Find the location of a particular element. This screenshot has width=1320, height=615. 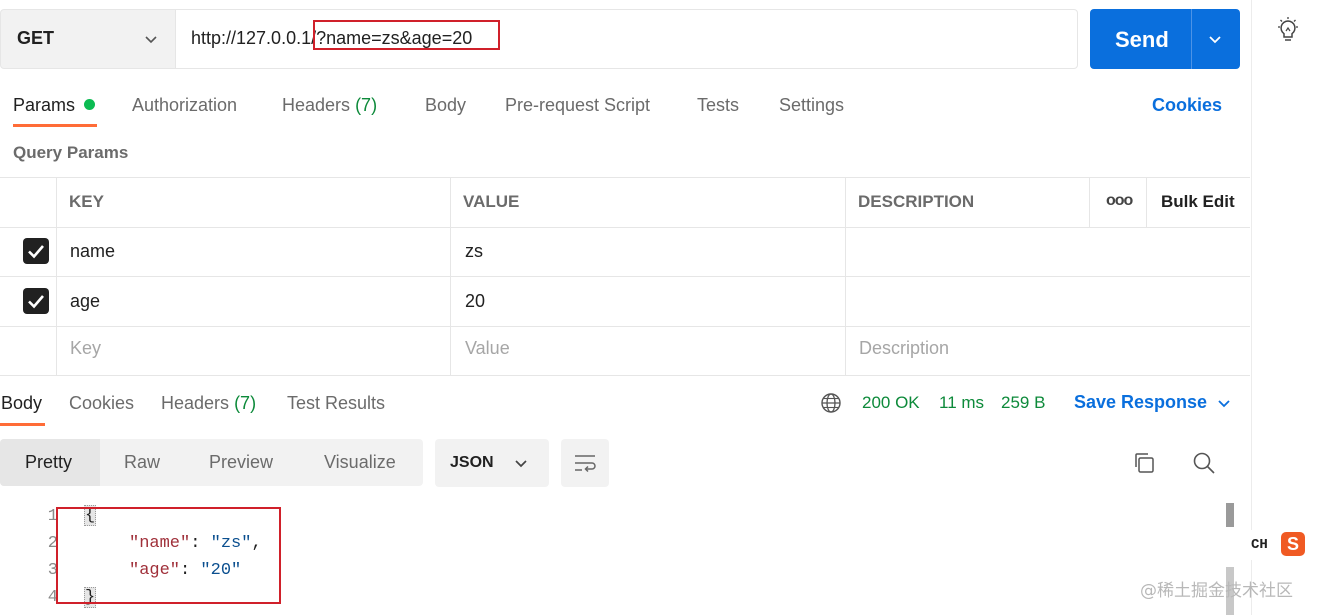

json-highlight-box is located at coordinates (168, 555).